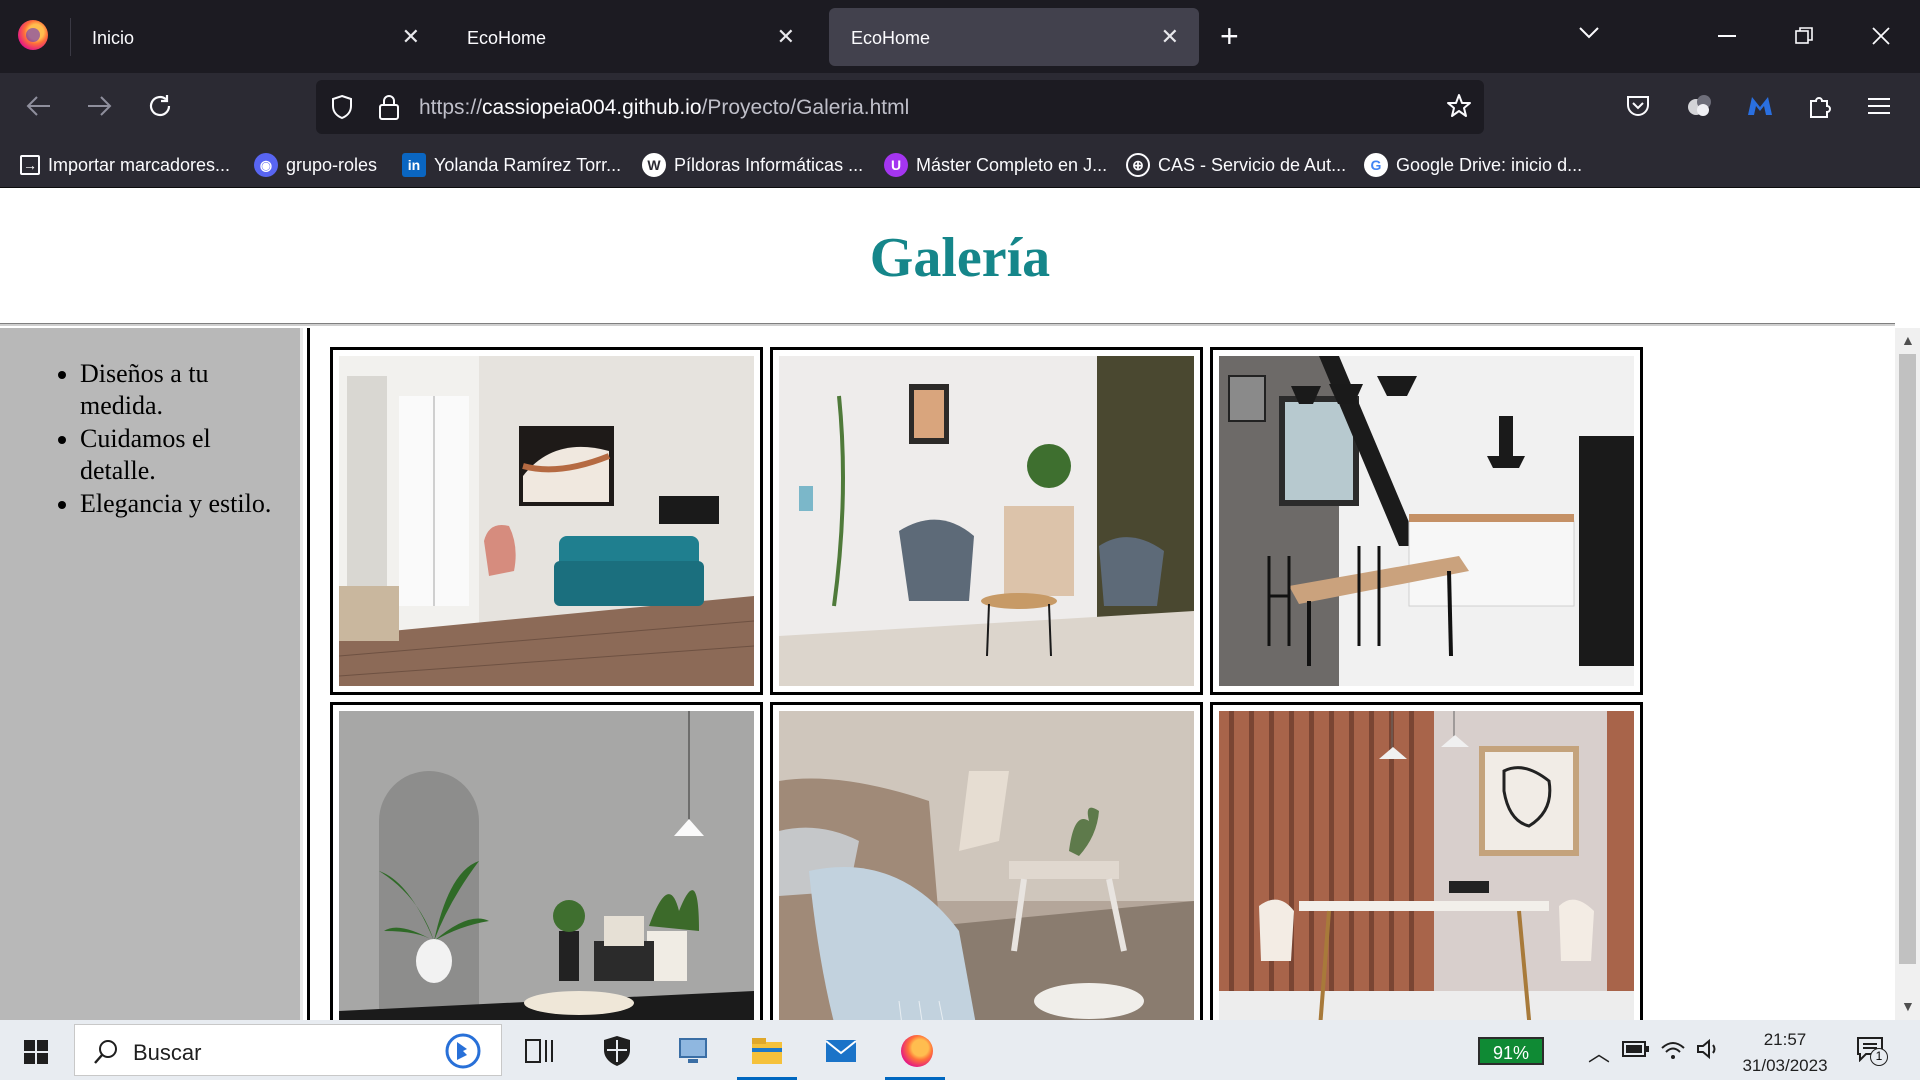  I want to click on page-title: Galería, so click(960, 258).